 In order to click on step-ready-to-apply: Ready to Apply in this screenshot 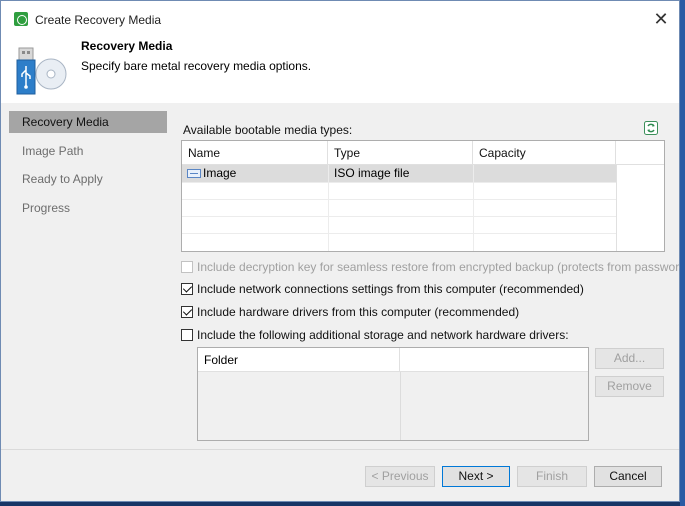, I will do `click(88, 179)`.